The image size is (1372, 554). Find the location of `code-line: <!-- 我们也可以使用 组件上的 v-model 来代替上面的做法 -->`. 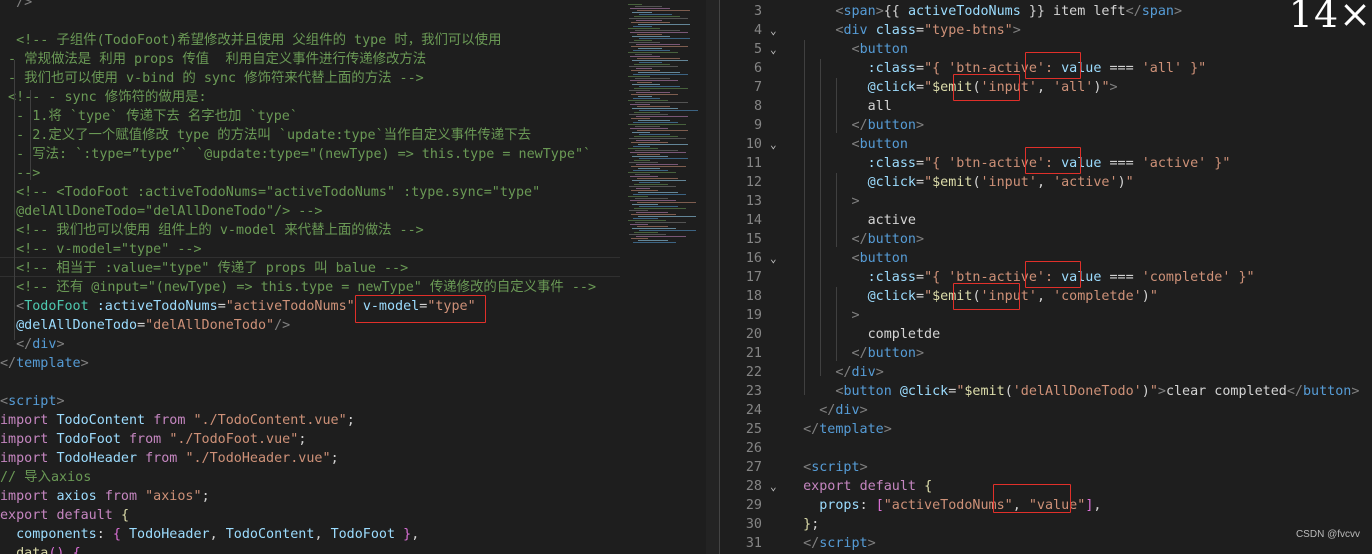

code-line: <!-- 我们也可以使用 组件上的 v-model 来代替上面的做法 --> is located at coordinates (212, 230).